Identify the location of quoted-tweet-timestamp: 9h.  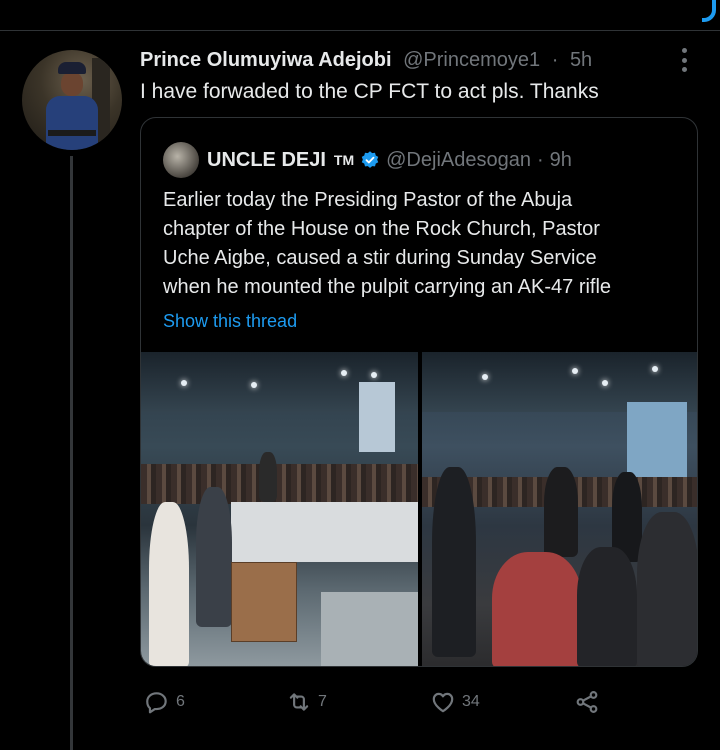
(560, 159).